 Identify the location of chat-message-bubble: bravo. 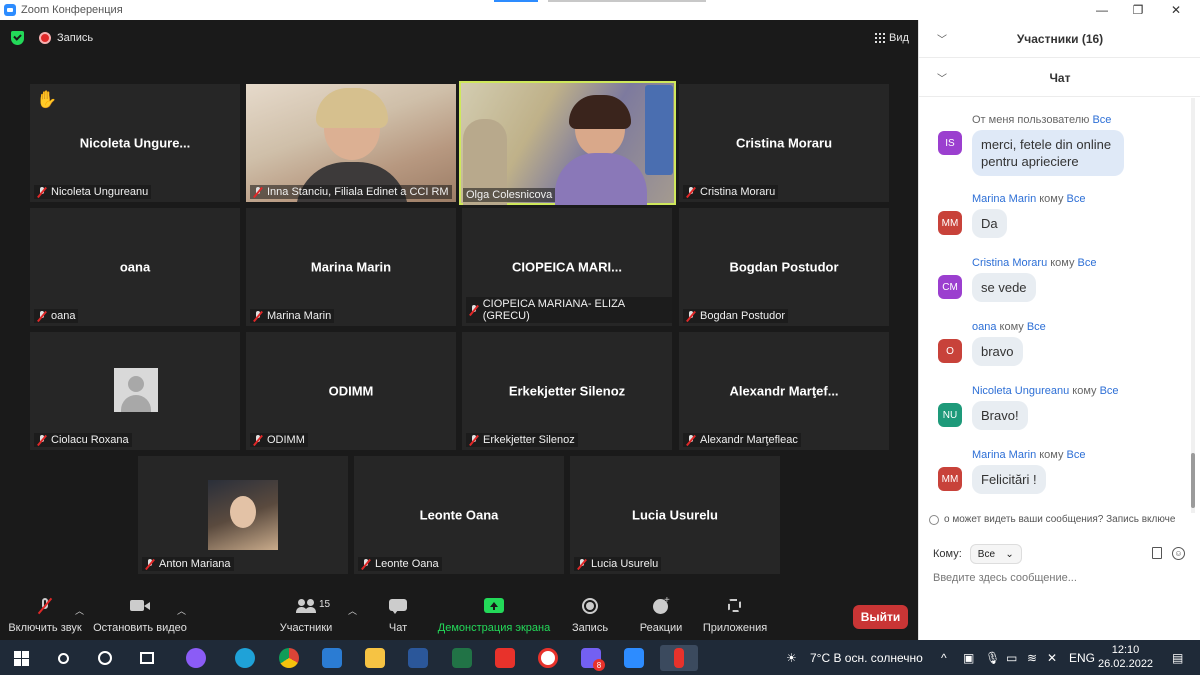
(997, 351).